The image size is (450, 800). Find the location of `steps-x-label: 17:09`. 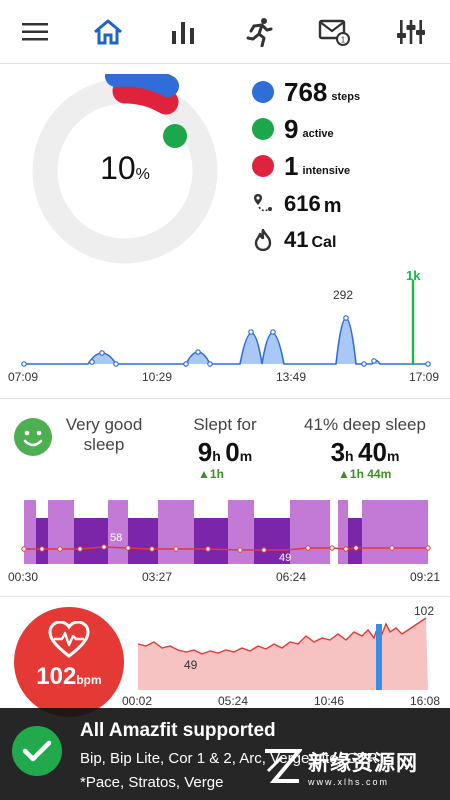

steps-x-label: 17:09 is located at coordinates (424, 377).